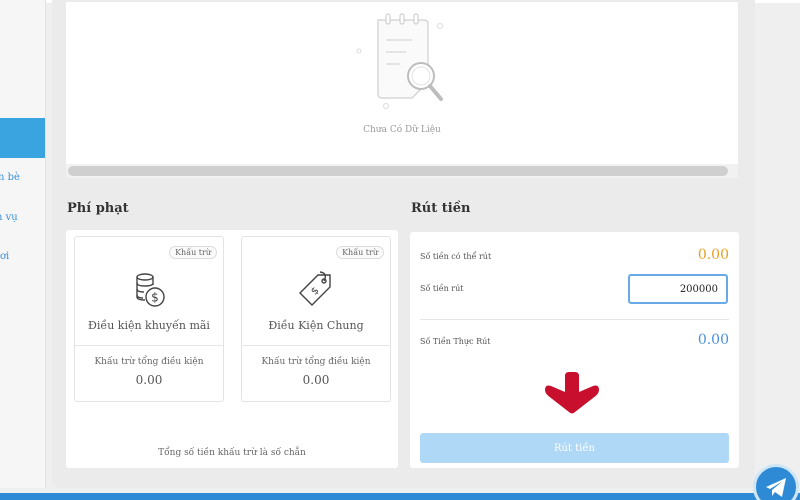 The image size is (800, 500). Describe the element at coordinates (441, 208) in the screenshot. I see `withdraw-title: Rút tiền` at that location.